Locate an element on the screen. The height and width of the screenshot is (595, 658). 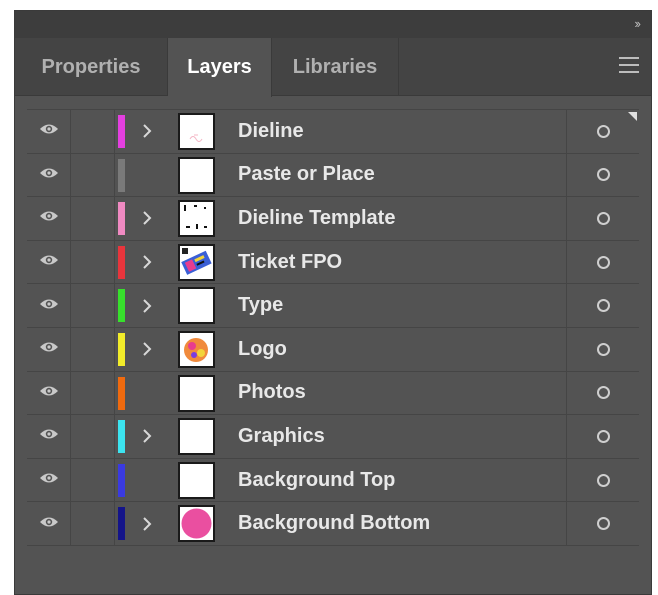
current-layer-indicator-icon is located at coordinates (632, 116).